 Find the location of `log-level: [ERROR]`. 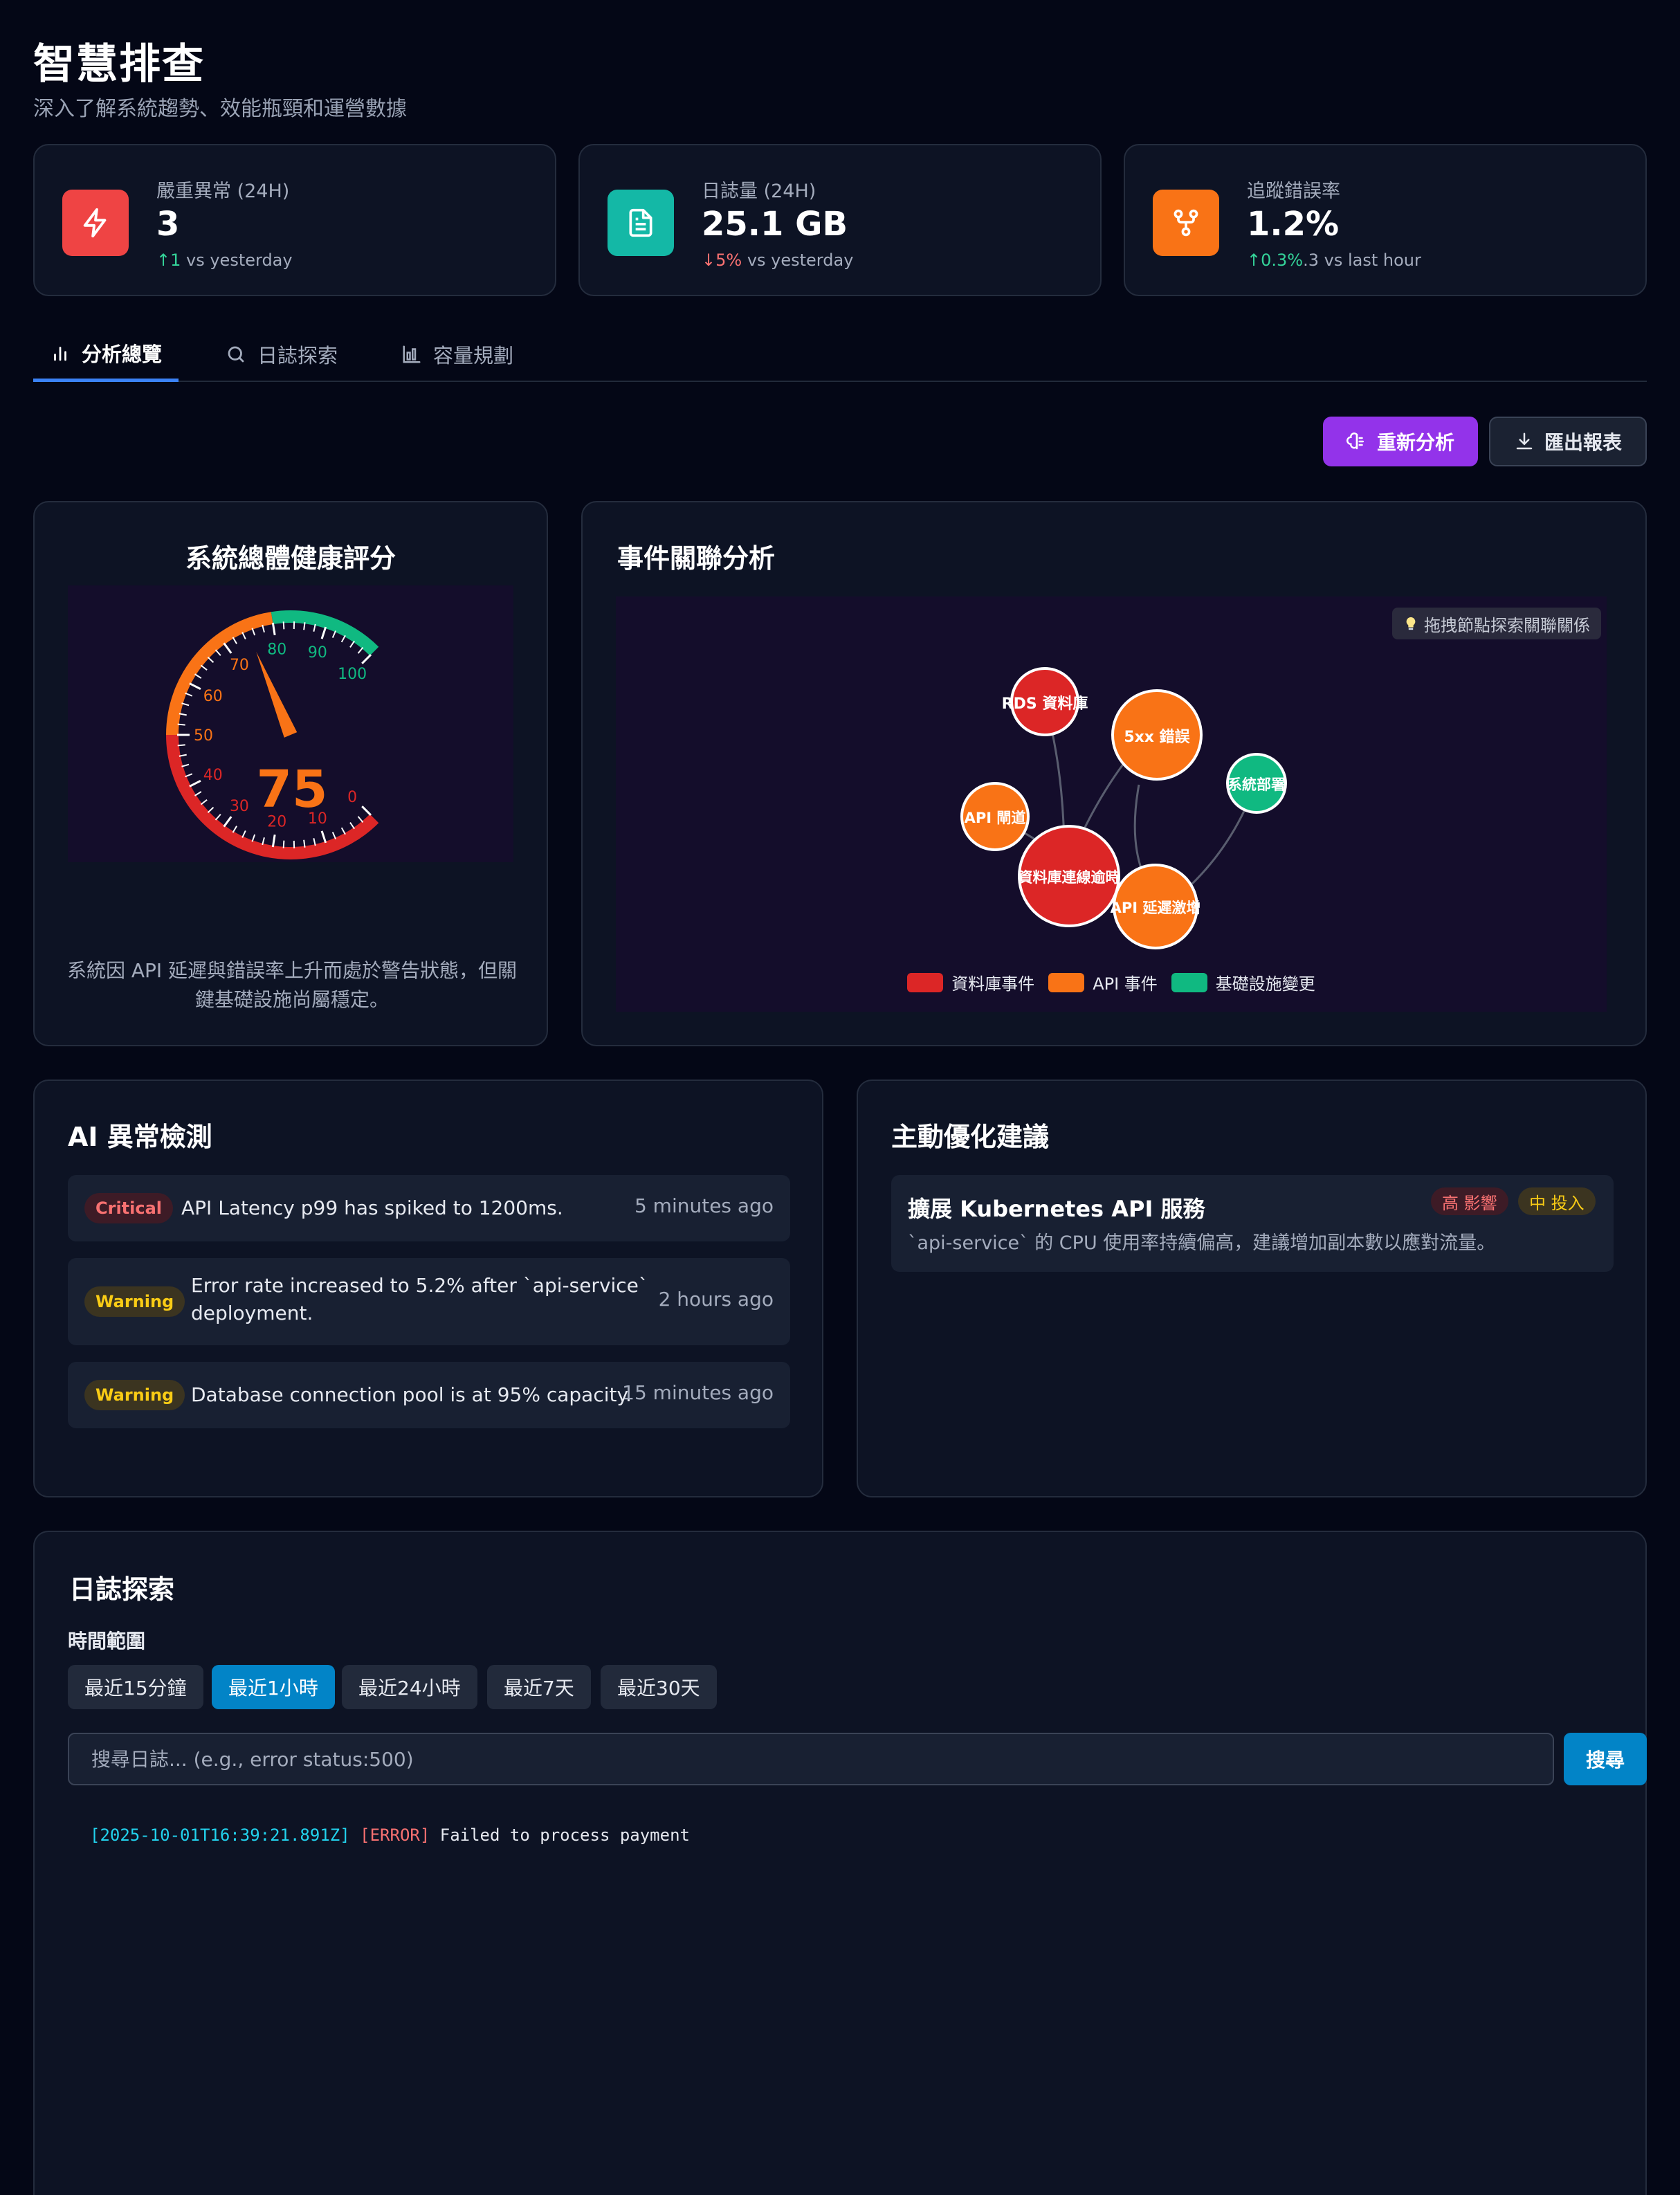

log-level: [ERROR] is located at coordinates (395, 1835).